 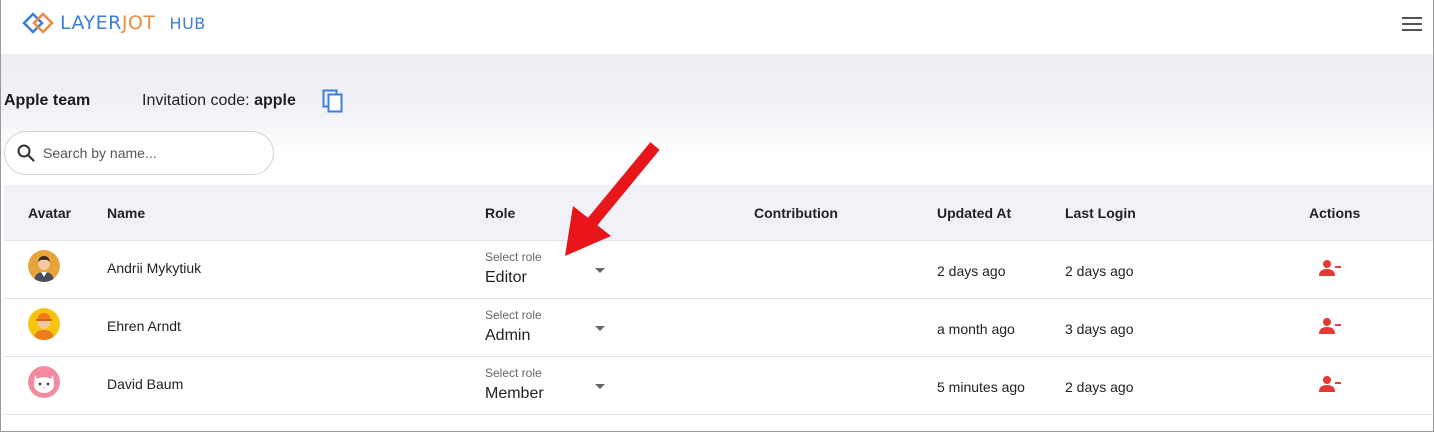 What do you see at coordinates (796, 213) in the screenshot?
I see `column-header-contribution: Contribution` at bounding box center [796, 213].